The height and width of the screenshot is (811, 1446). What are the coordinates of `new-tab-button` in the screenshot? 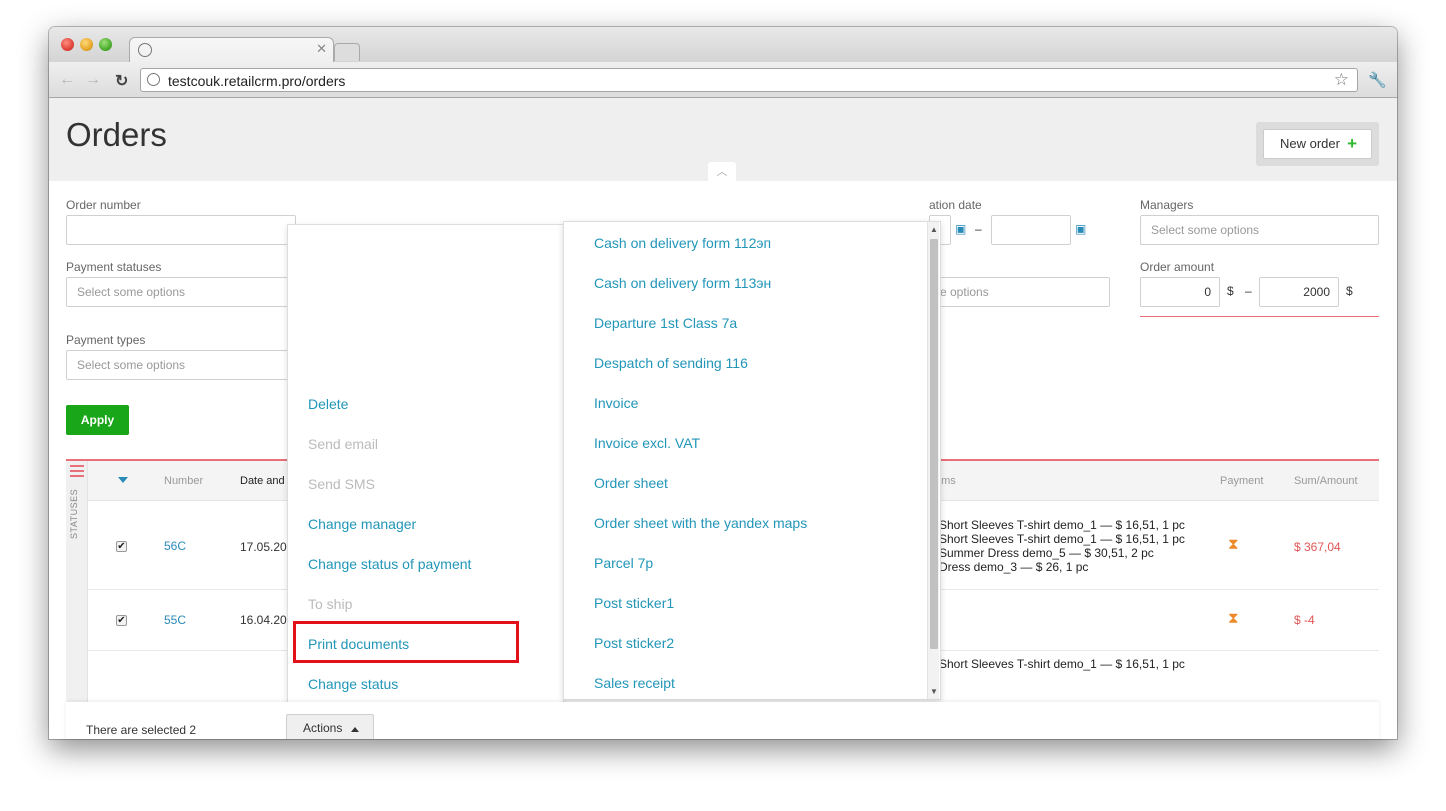 It's located at (347, 52).